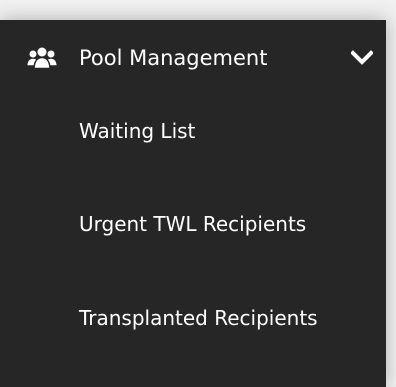 This screenshot has height=387, width=396. I want to click on chevron-down-icon, so click(362, 57).